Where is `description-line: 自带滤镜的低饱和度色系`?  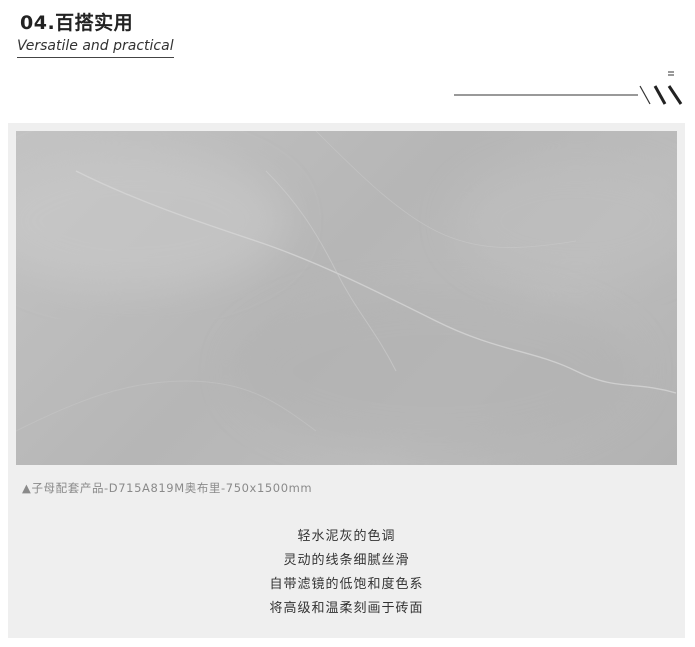
description-line: 自带滤镜的低饱和度色系 is located at coordinates (346, 584).